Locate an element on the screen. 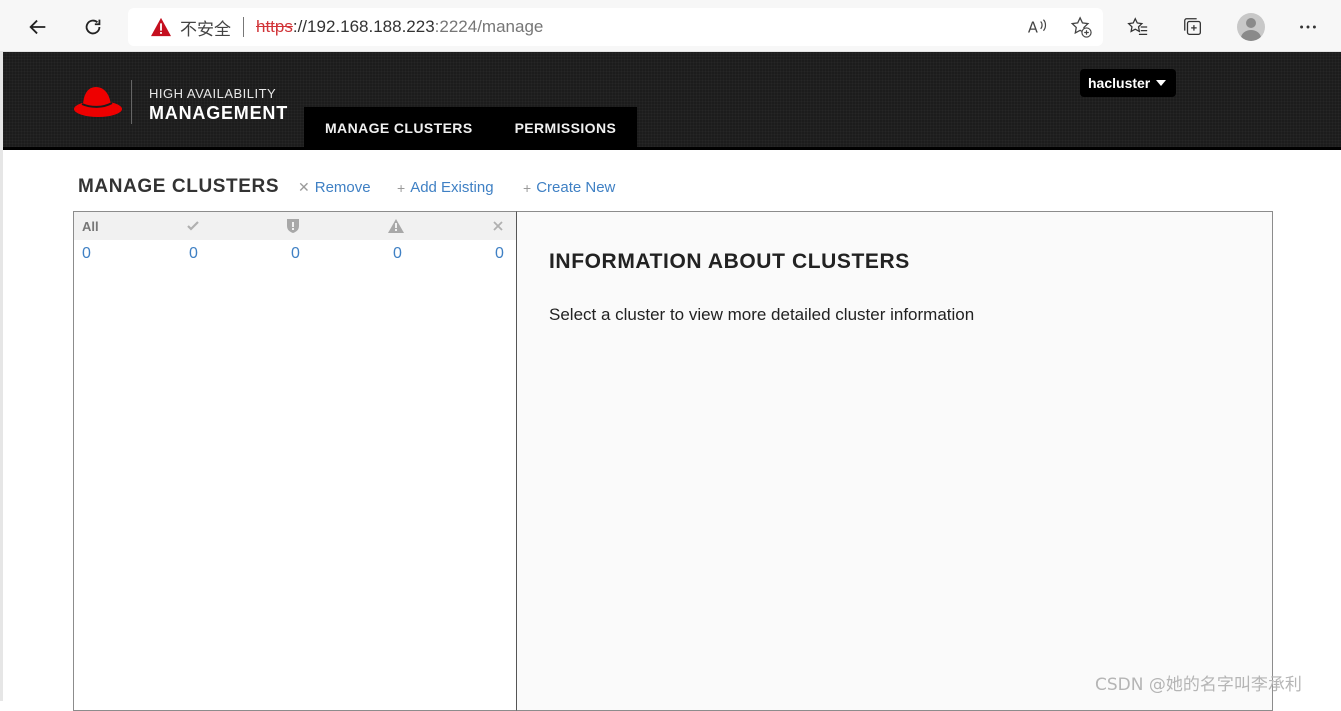  redhat-logo-icon is located at coordinates (98, 102).